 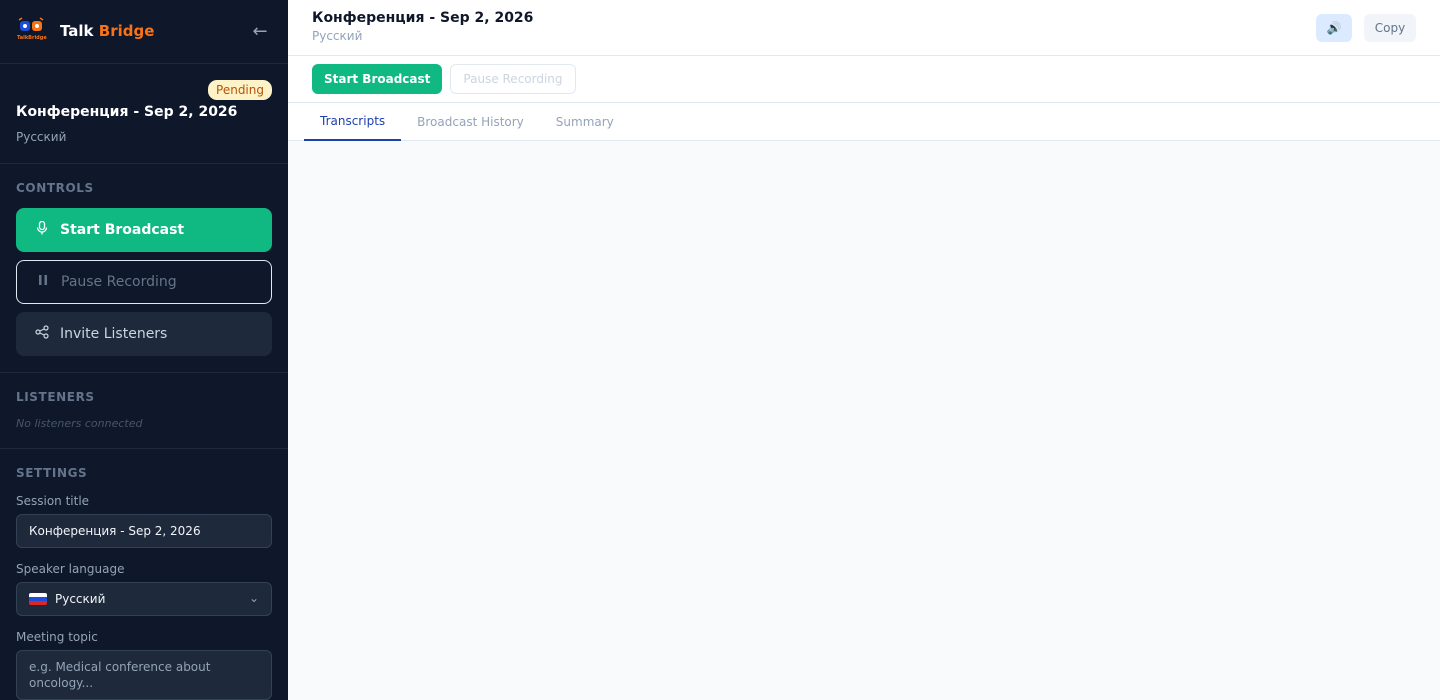 I want to click on speaker-language-value: Русский, so click(x=80, y=599).